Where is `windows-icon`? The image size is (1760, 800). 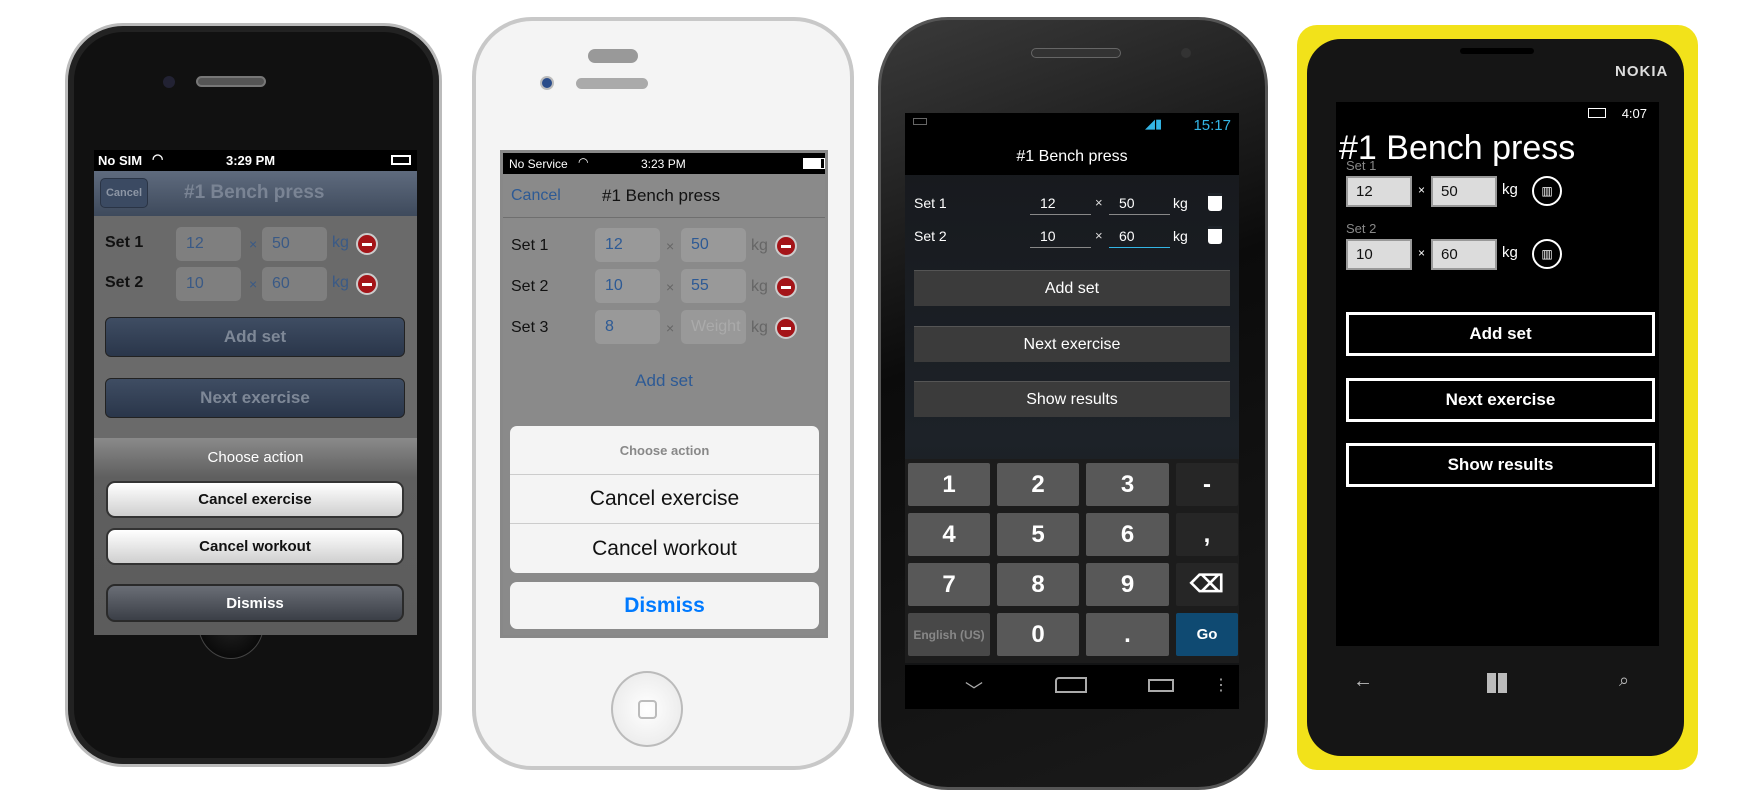 windows-icon is located at coordinates (1497, 683).